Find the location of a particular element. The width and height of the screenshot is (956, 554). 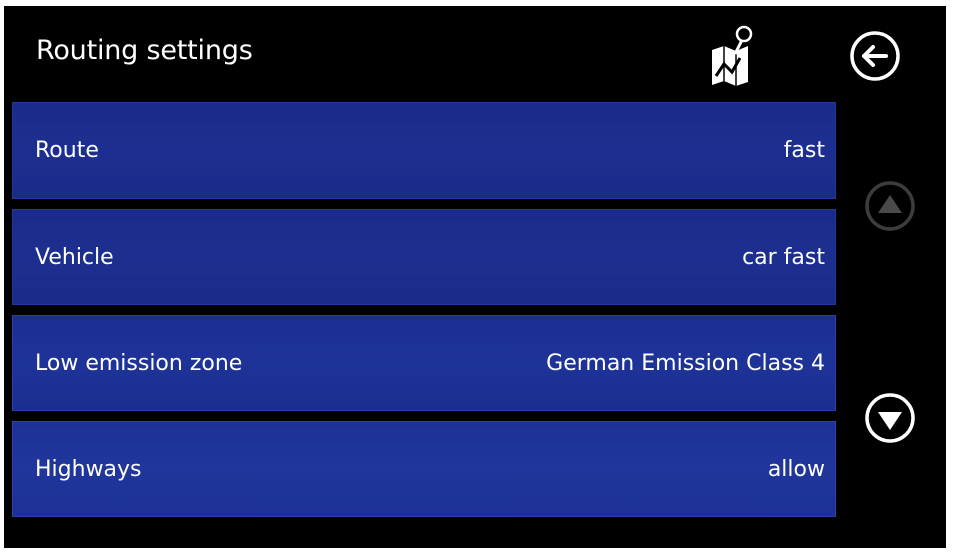

setting-value: allow is located at coordinates (796, 469).